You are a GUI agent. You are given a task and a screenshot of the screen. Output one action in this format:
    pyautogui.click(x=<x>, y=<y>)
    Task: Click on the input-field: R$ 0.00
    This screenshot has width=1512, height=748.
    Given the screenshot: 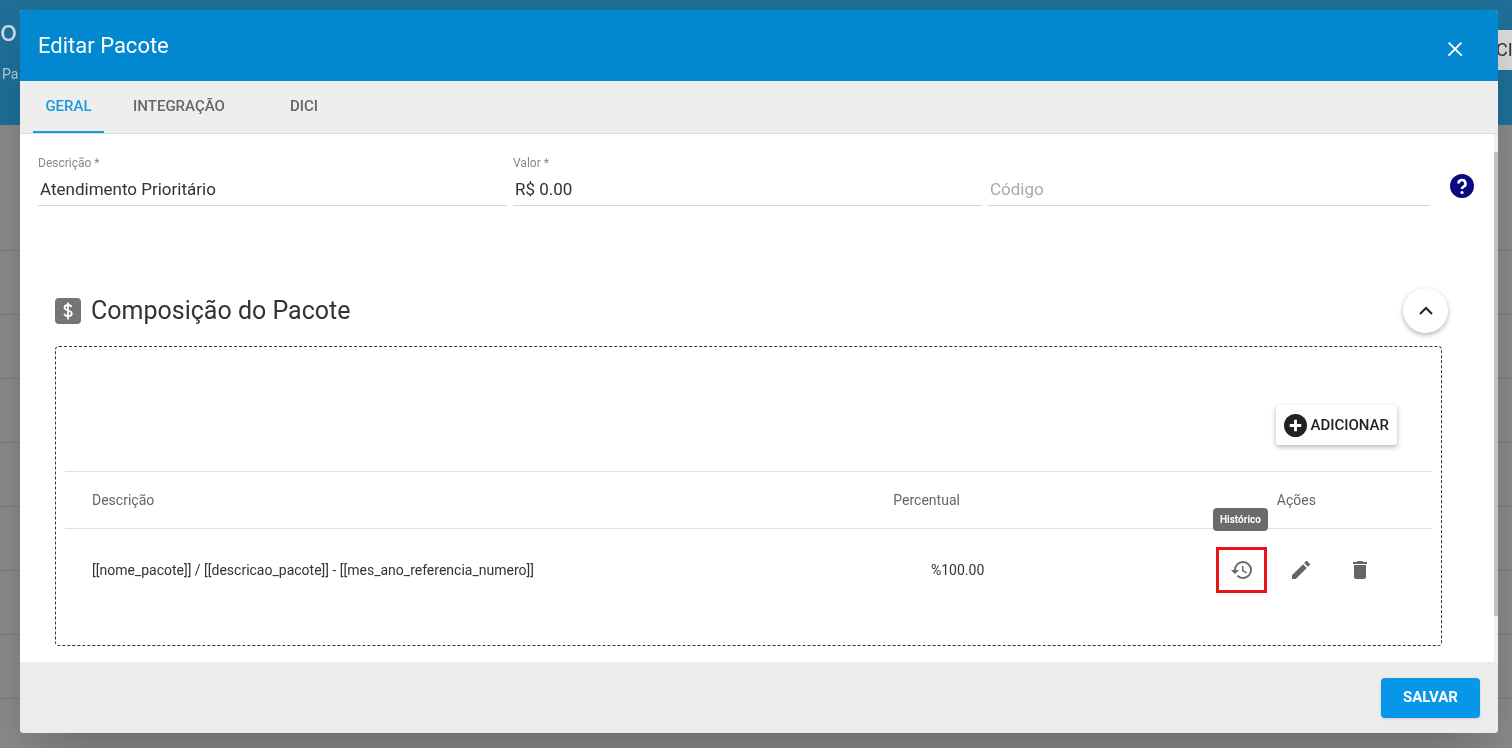 What is the action you would take?
    pyautogui.click(x=747, y=189)
    